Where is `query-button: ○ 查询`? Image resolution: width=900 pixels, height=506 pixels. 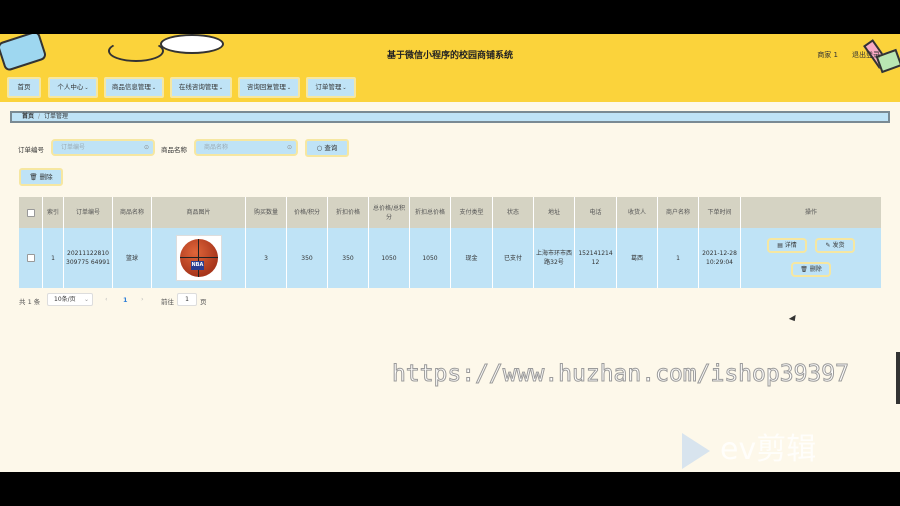 query-button: ○ 查询 is located at coordinates (327, 148).